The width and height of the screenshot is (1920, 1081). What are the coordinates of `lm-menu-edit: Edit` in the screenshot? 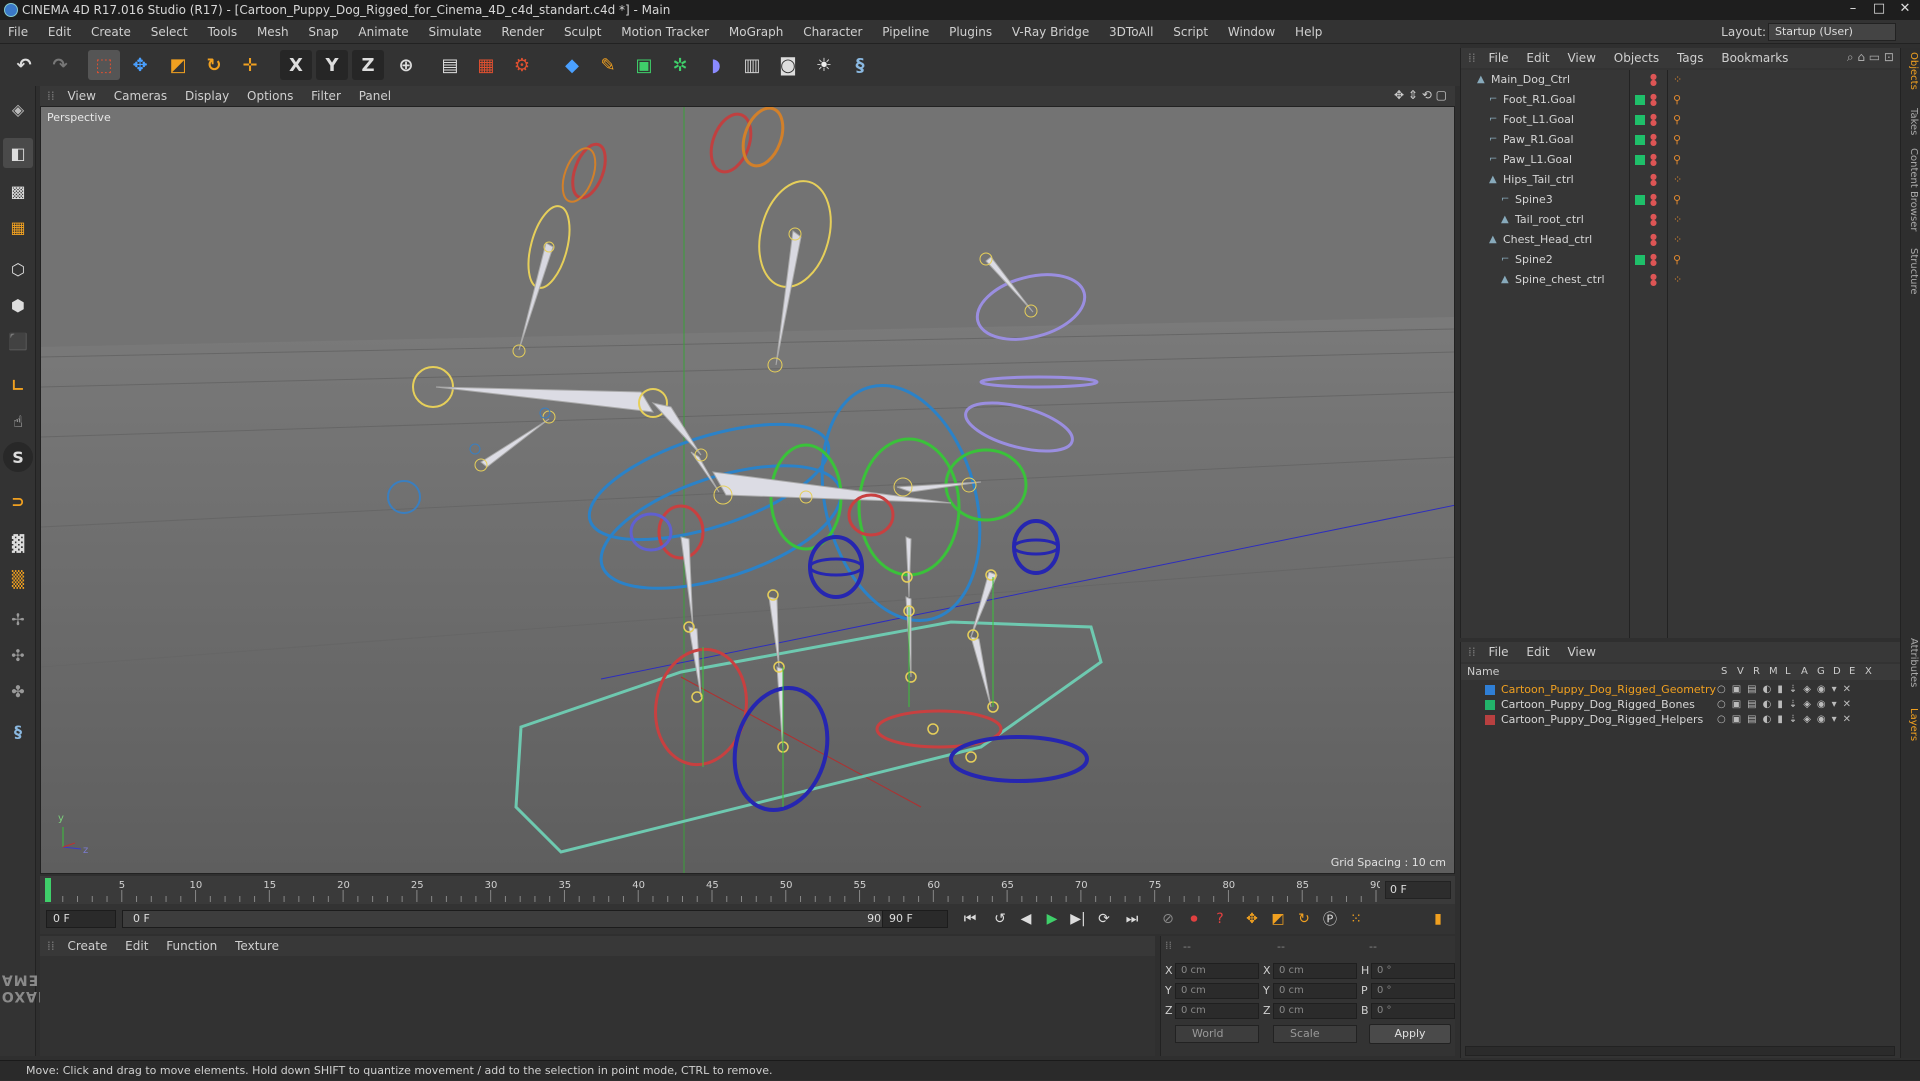 It's located at (1537, 652).